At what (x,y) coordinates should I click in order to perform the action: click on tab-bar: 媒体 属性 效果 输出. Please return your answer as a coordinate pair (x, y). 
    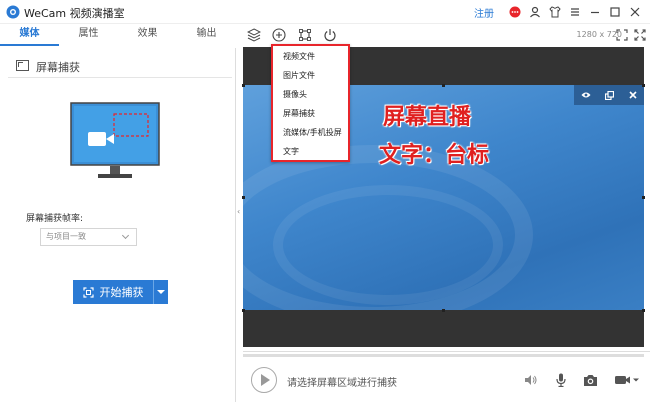
    Looking at the image, I should click on (118, 35).